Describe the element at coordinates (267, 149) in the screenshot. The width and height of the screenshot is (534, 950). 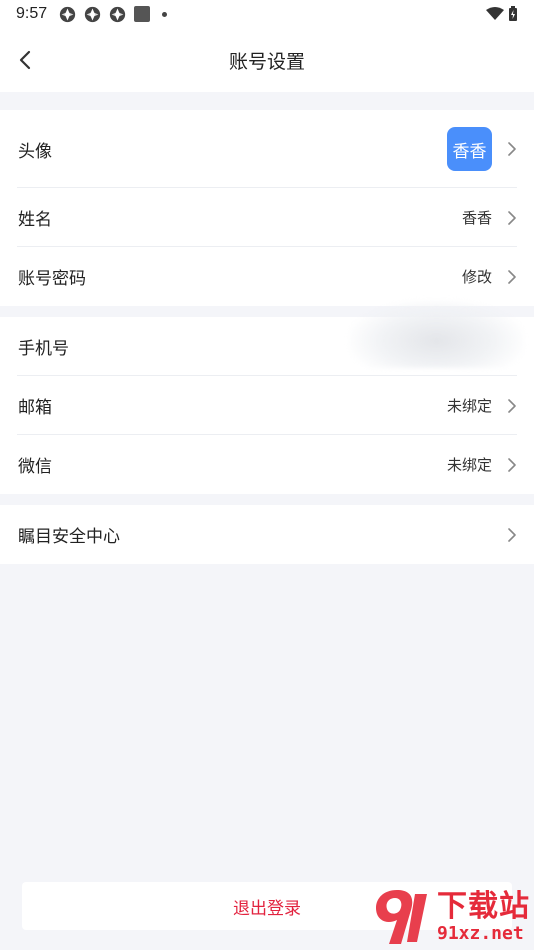
I see `avatar-row: 头像 香香` at that location.